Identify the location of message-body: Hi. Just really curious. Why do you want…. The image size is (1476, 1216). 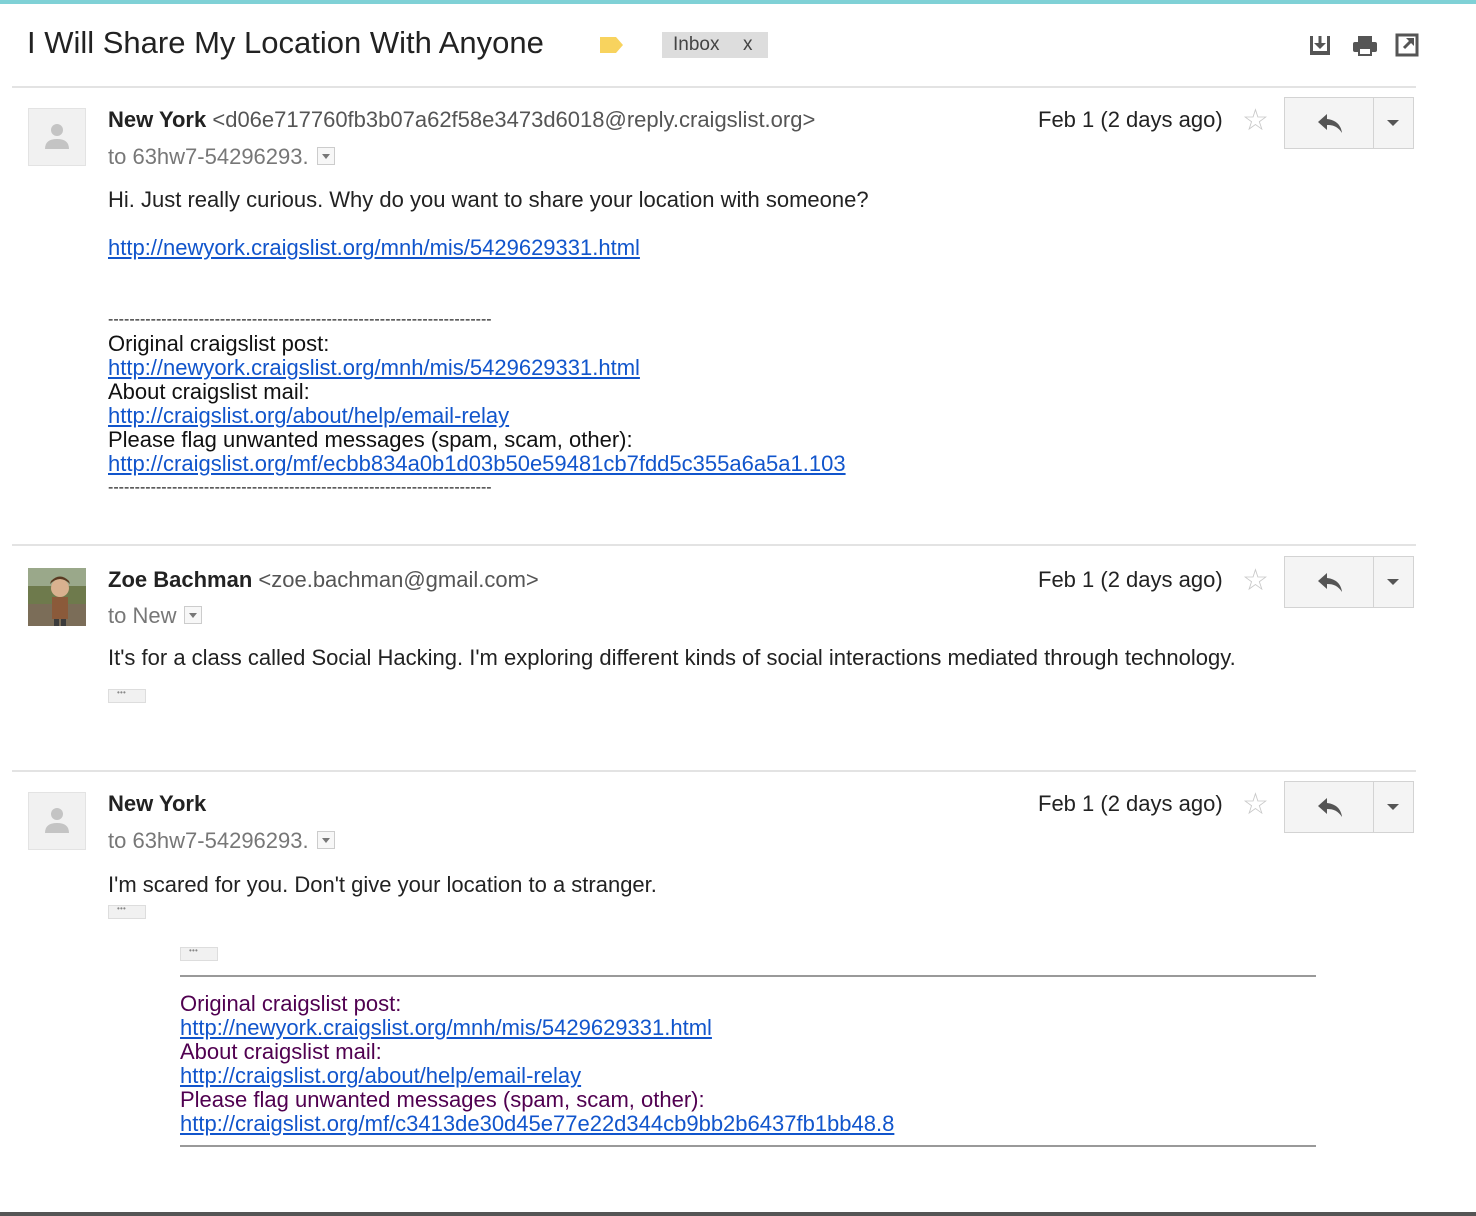
(488, 199).